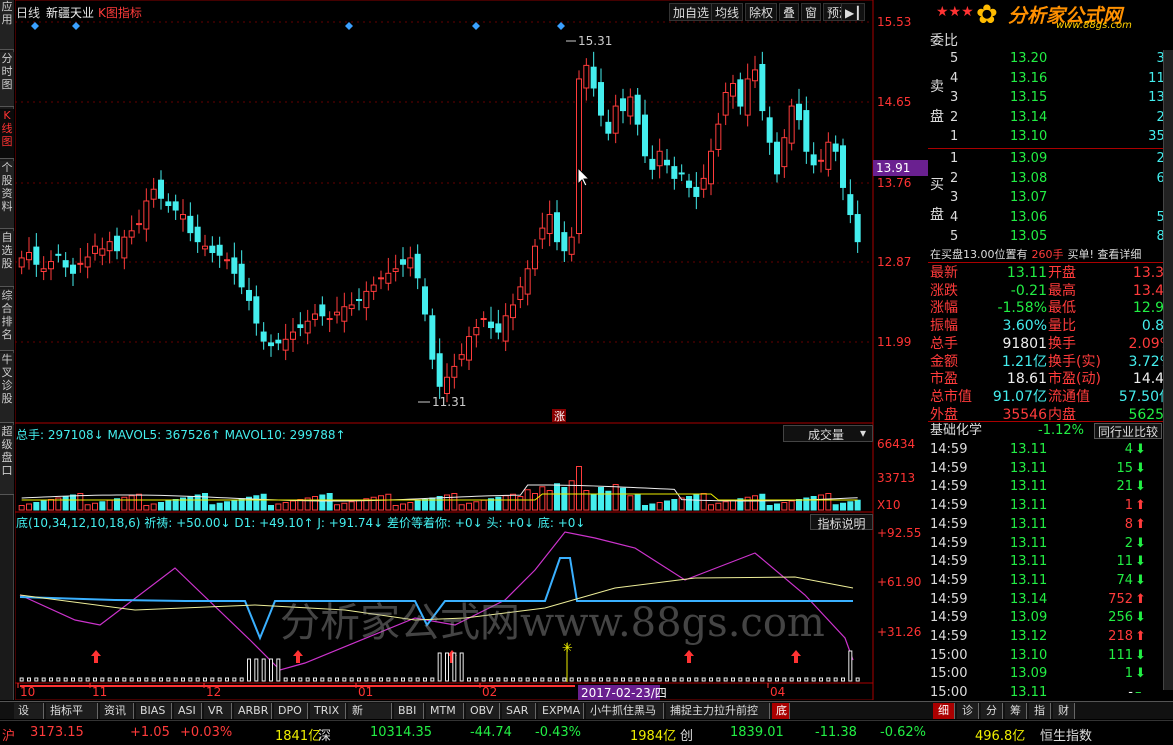 This screenshot has width=1173, height=745. Describe the element at coordinates (757, 732) in the screenshot. I see `cy-index: 1839.01` at that location.